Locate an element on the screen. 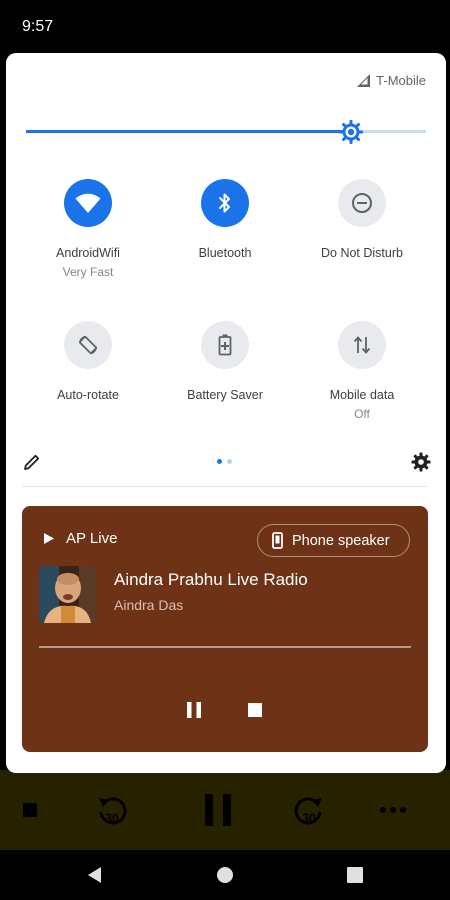  mobile-data-icon is located at coordinates (362, 345).